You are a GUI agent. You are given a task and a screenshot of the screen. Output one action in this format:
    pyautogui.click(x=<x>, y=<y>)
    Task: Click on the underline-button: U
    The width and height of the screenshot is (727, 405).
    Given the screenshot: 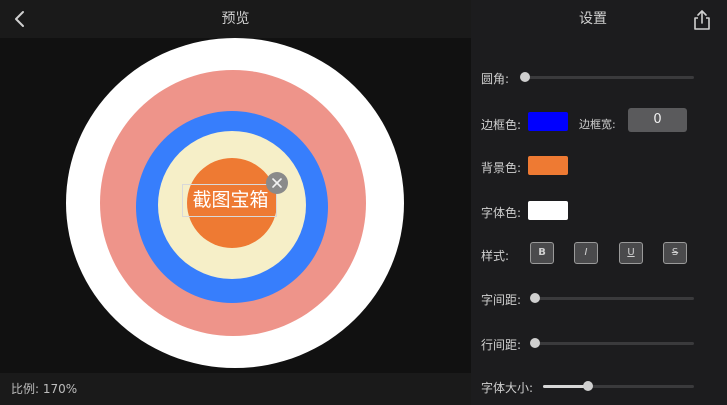 What is the action you would take?
    pyautogui.click(x=631, y=253)
    